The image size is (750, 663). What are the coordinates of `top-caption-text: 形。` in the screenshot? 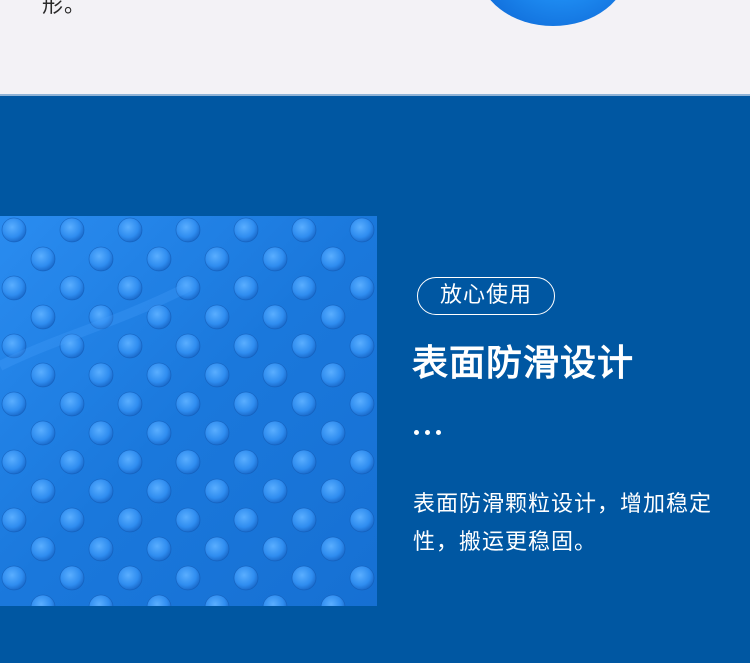 It's located at (64, 8).